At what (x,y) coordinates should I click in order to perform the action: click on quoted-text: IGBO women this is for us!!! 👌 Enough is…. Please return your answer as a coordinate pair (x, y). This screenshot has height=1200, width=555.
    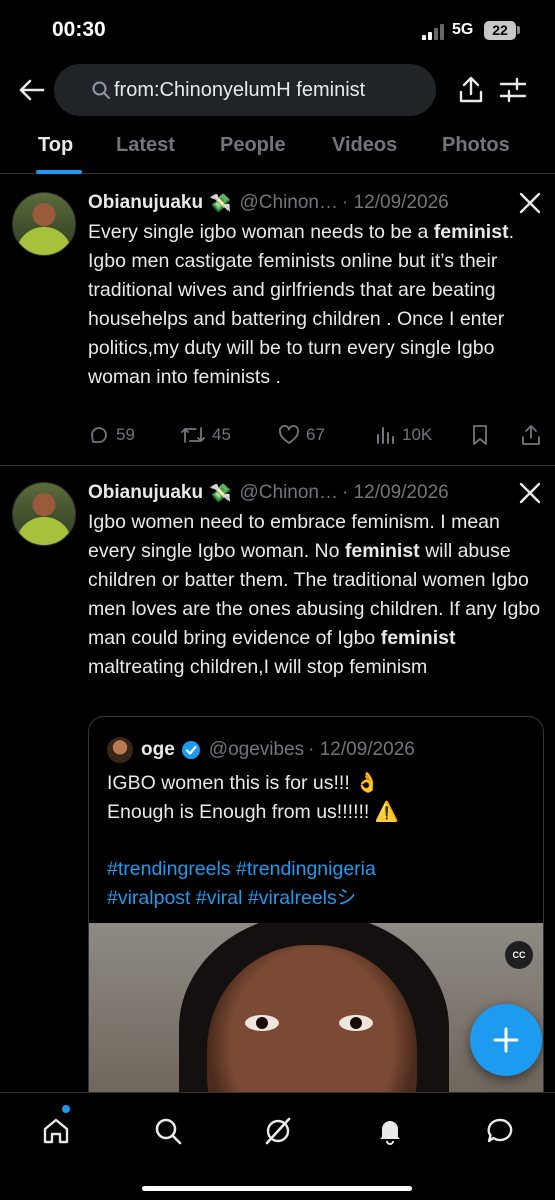
    Looking at the image, I should click on (322, 798).